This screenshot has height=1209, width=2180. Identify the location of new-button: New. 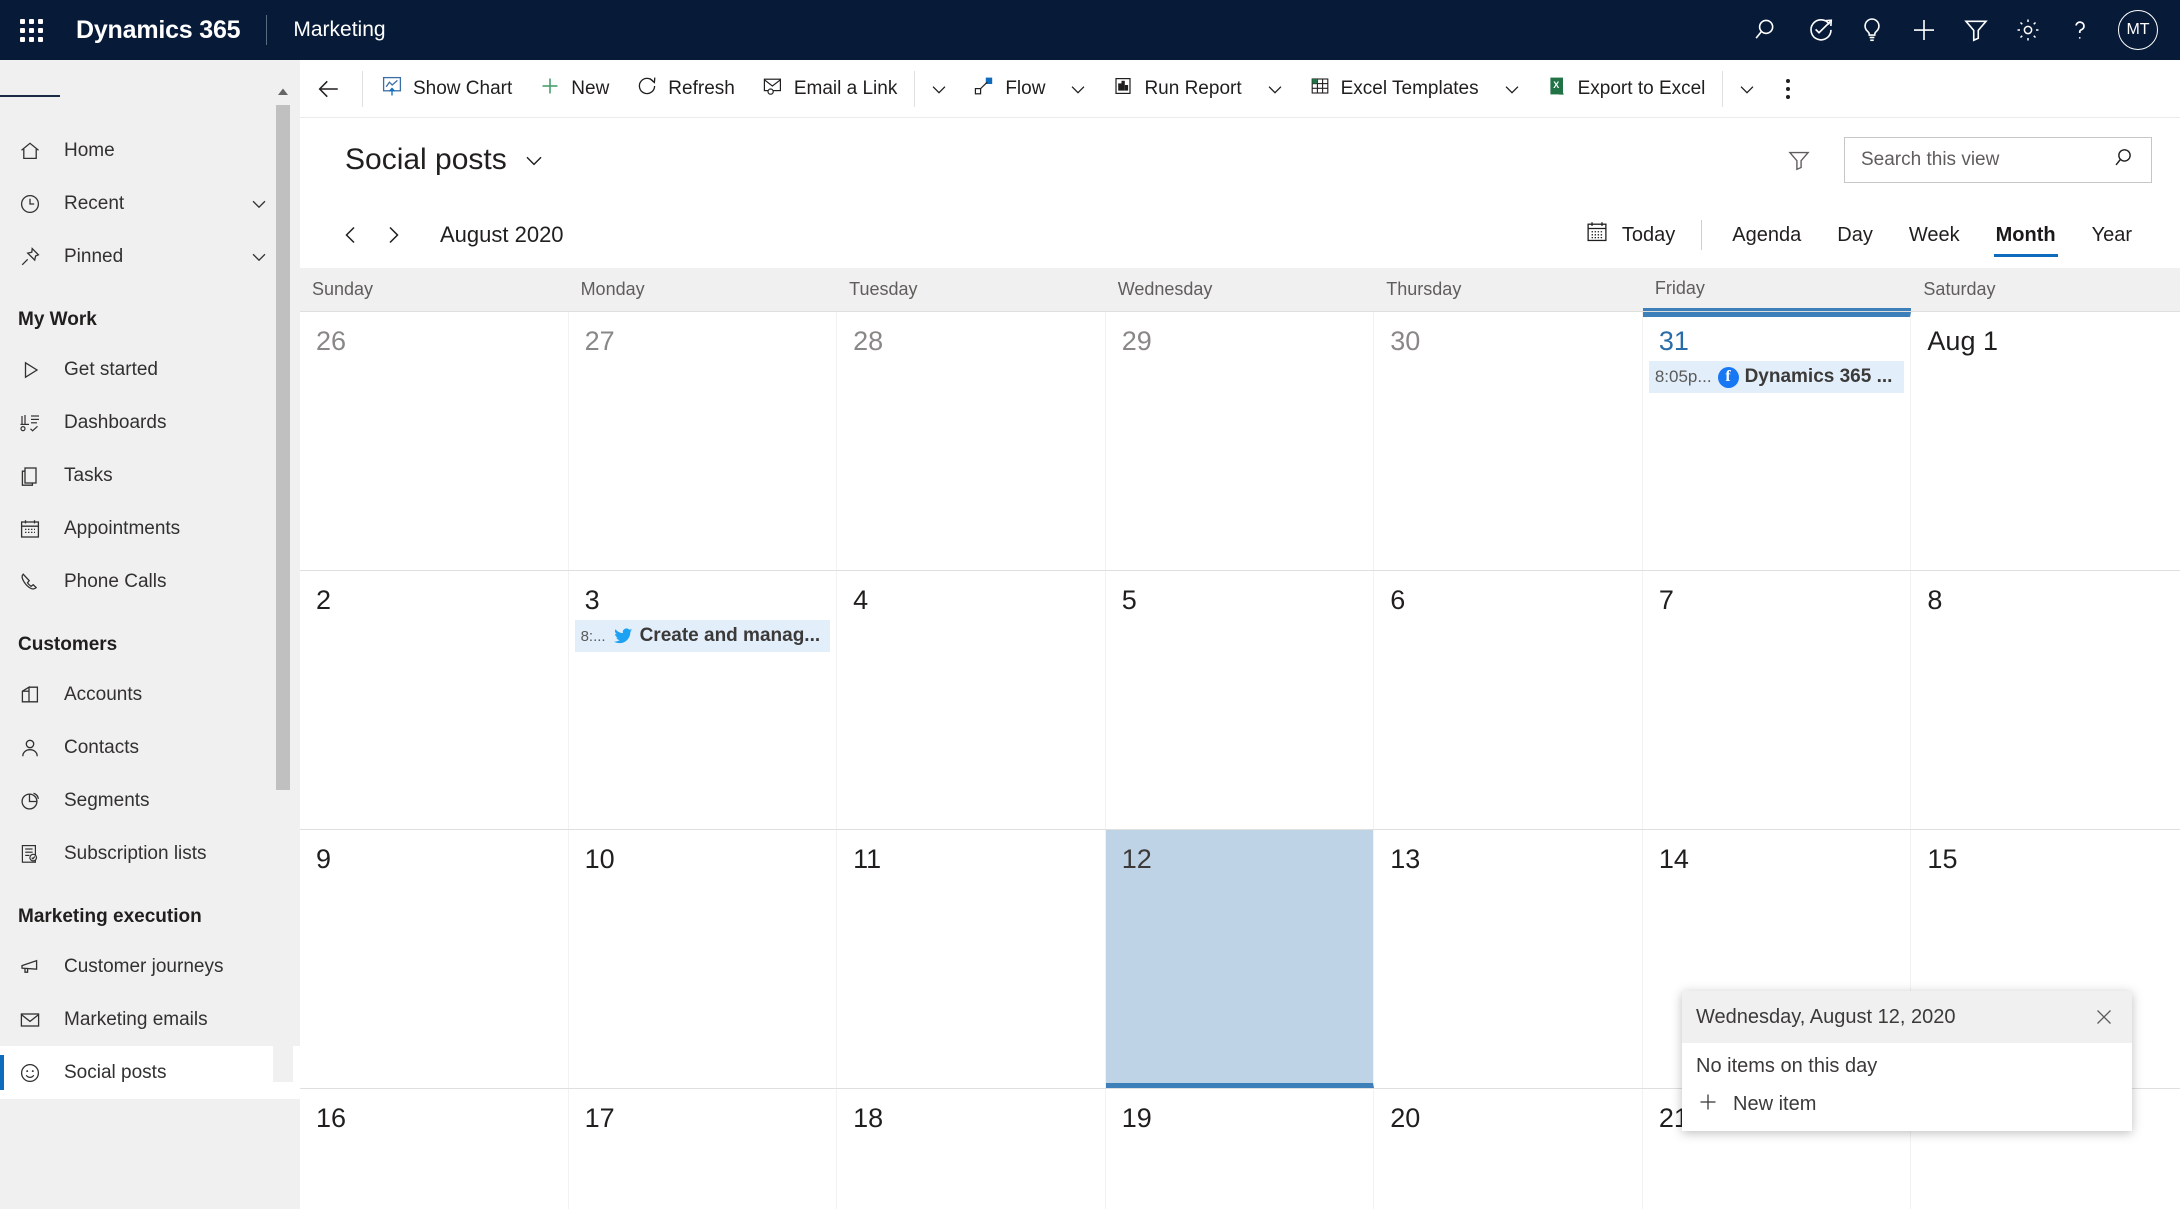
(573, 89).